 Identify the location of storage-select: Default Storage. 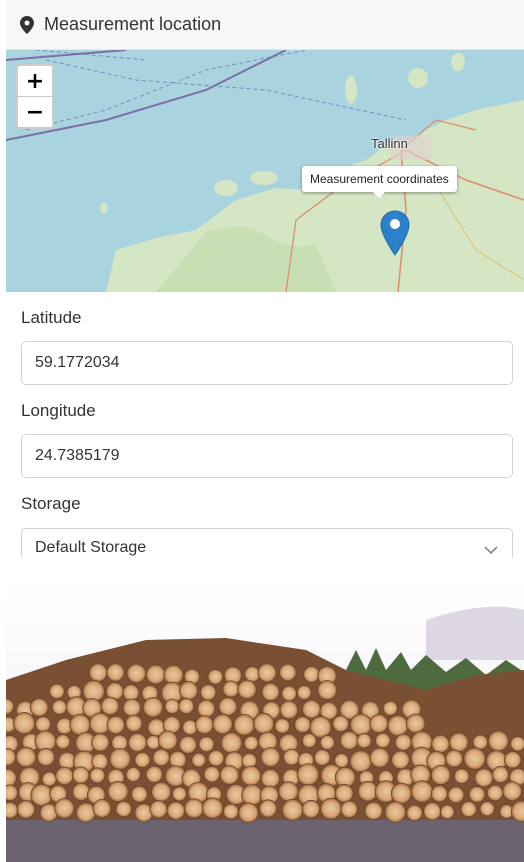
(267, 543).